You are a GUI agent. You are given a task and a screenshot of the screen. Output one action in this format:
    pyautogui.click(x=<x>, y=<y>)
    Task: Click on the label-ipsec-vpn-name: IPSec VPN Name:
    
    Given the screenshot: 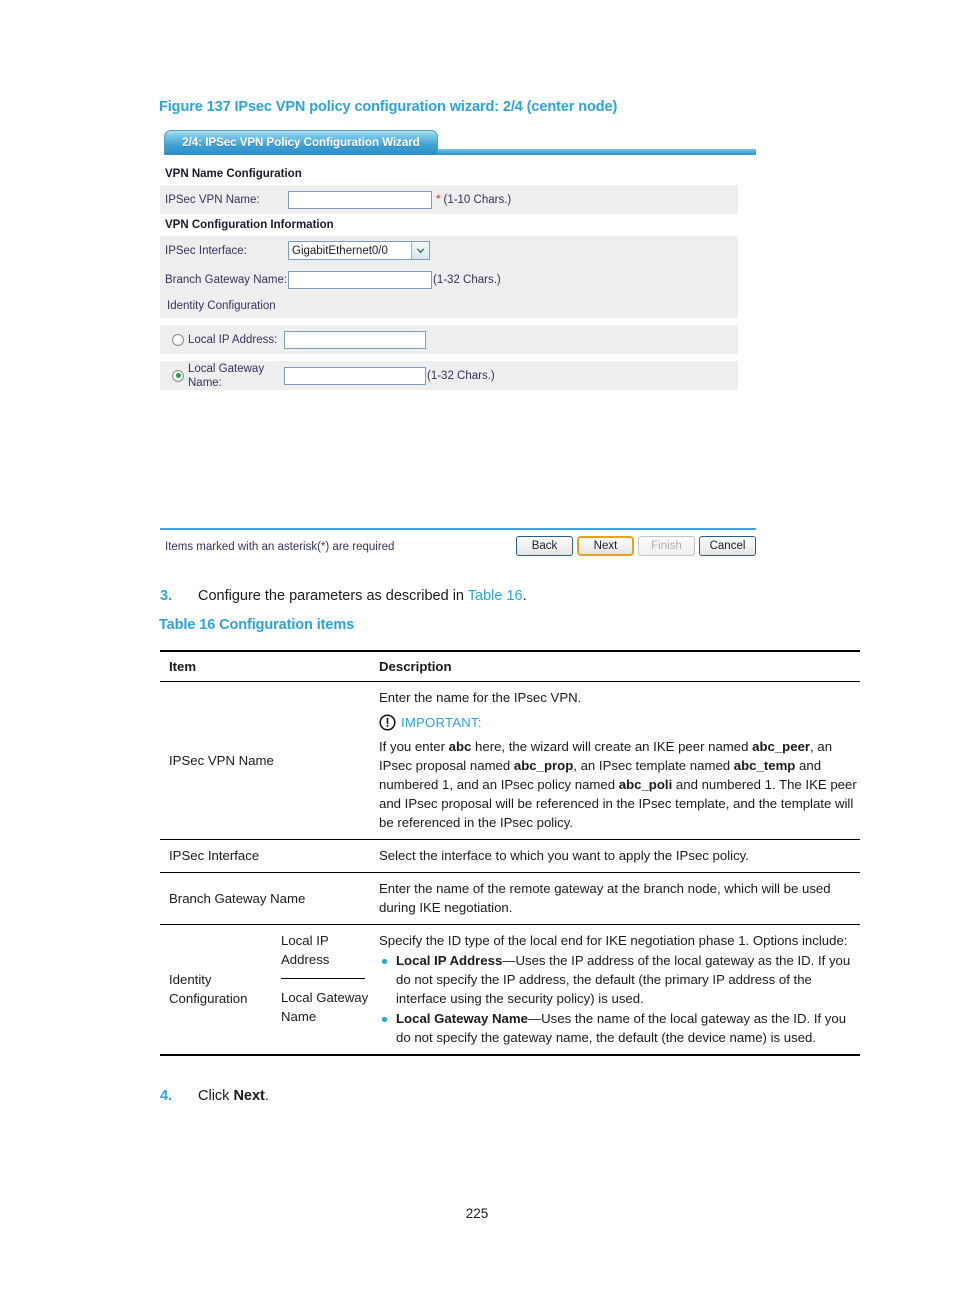 What is the action you would take?
    pyautogui.click(x=212, y=199)
    